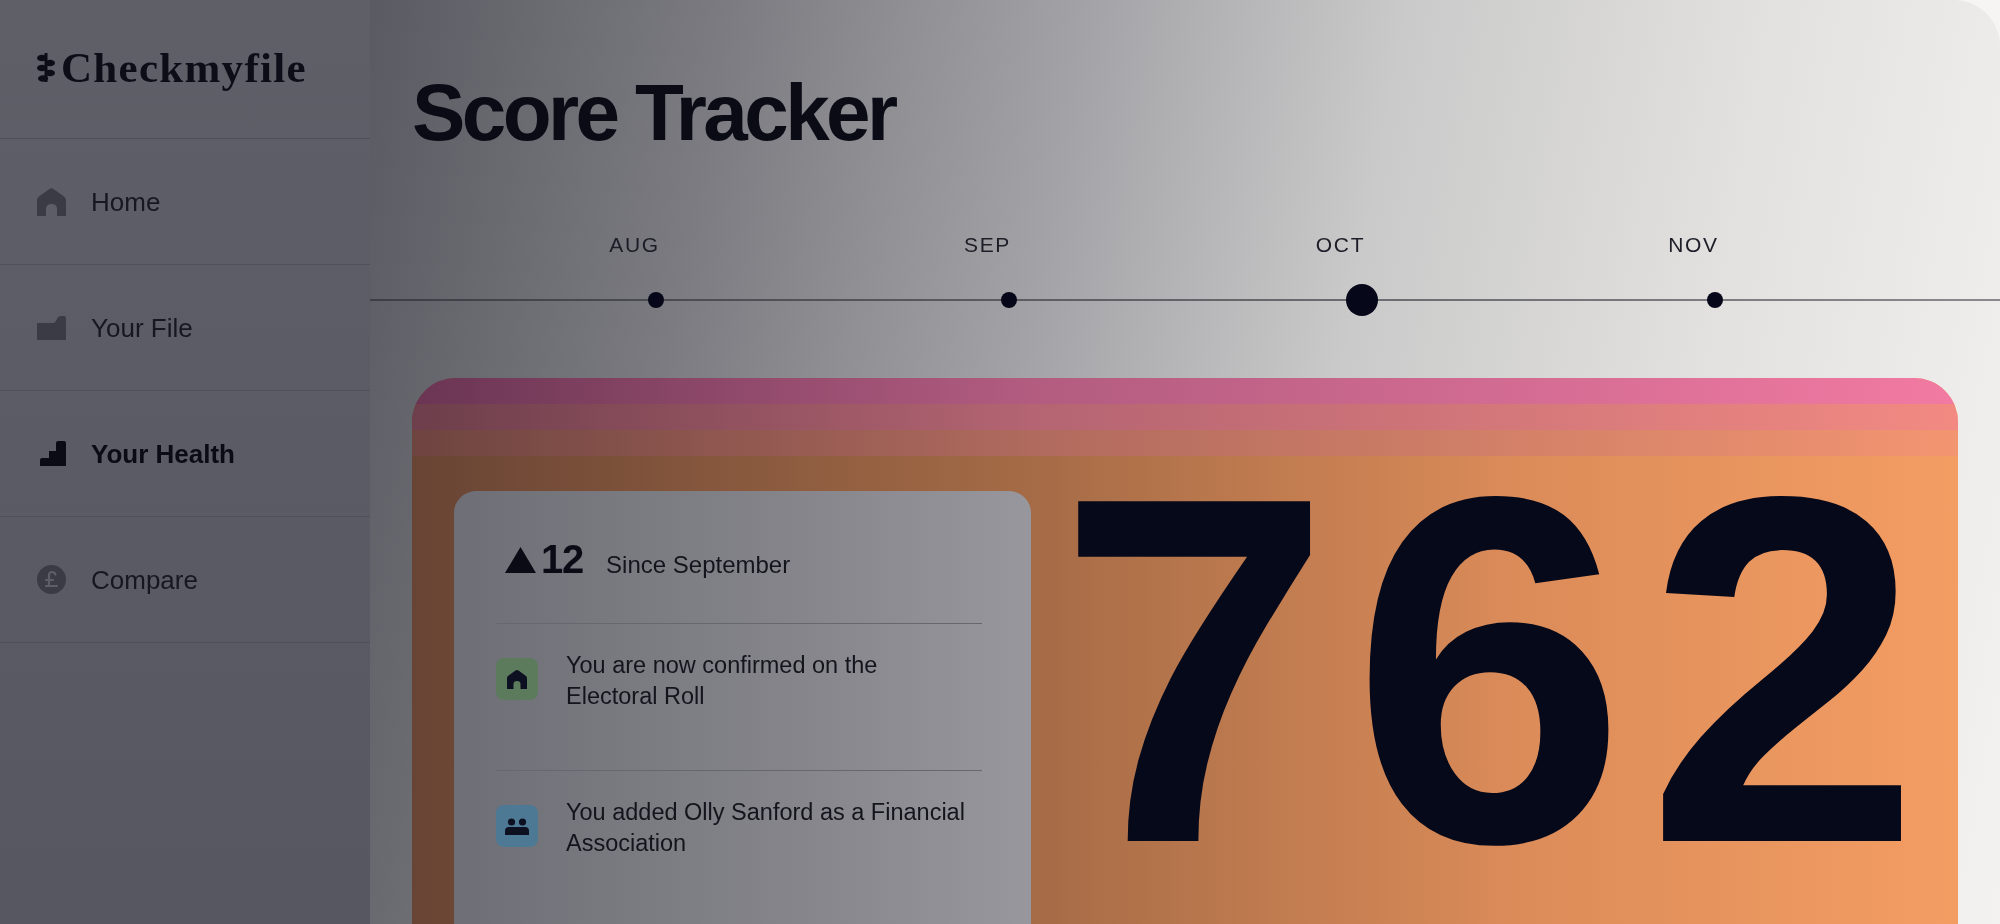 Image resolution: width=2000 pixels, height=924 pixels. What do you see at coordinates (184, 67) in the screenshot?
I see `logo-text: Checkmyfile` at bounding box center [184, 67].